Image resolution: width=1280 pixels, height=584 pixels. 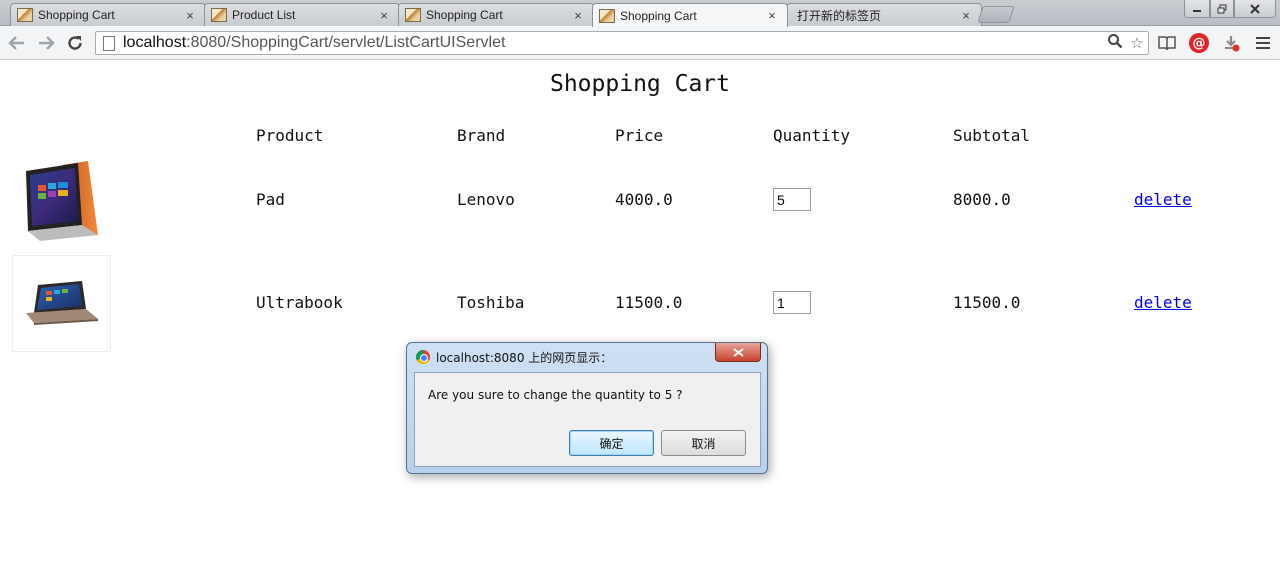 I want to click on dialog-titlebar: localhost:8080 上的网页显示：, so click(x=587, y=357).